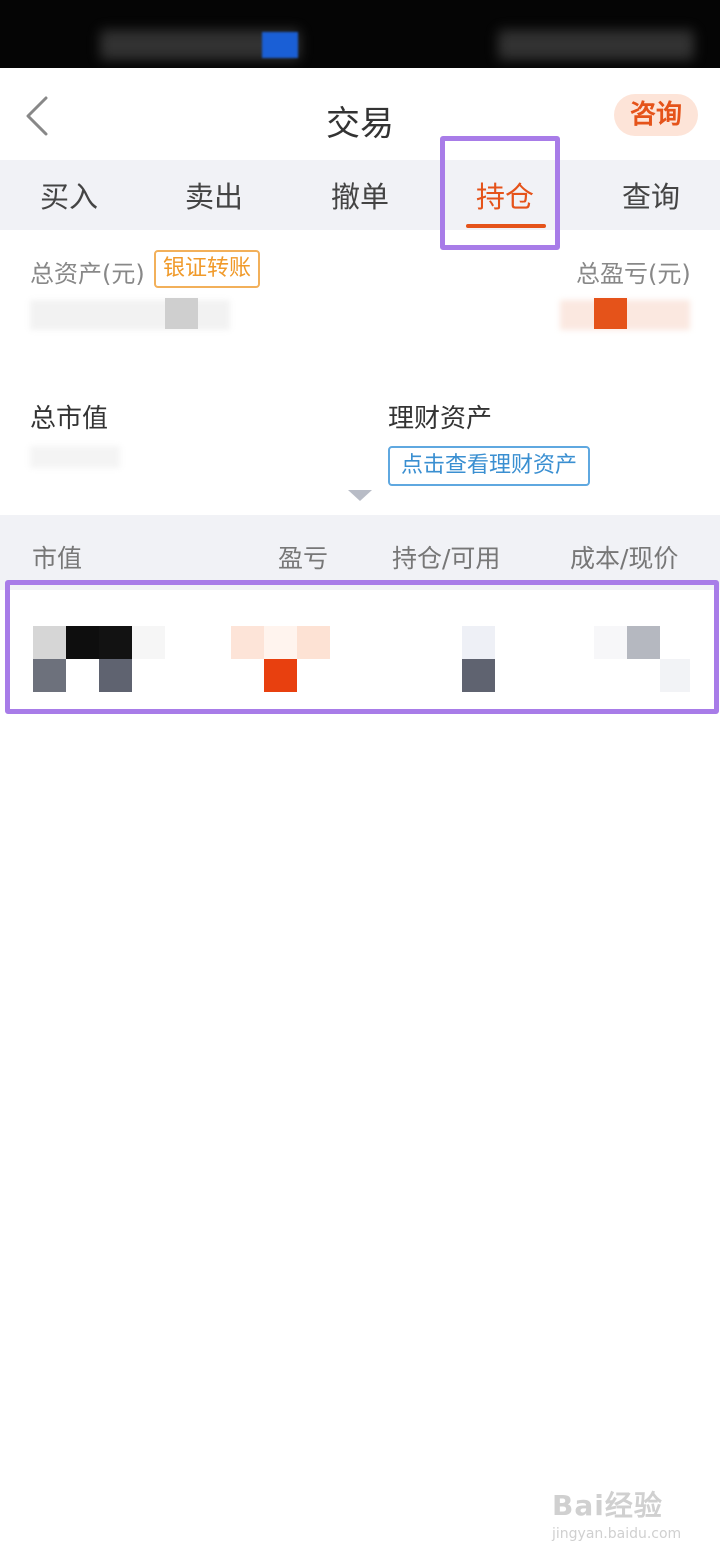 The height and width of the screenshot is (1560, 720). What do you see at coordinates (75, 457) in the screenshot?
I see `market-value-obscured` at bounding box center [75, 457].